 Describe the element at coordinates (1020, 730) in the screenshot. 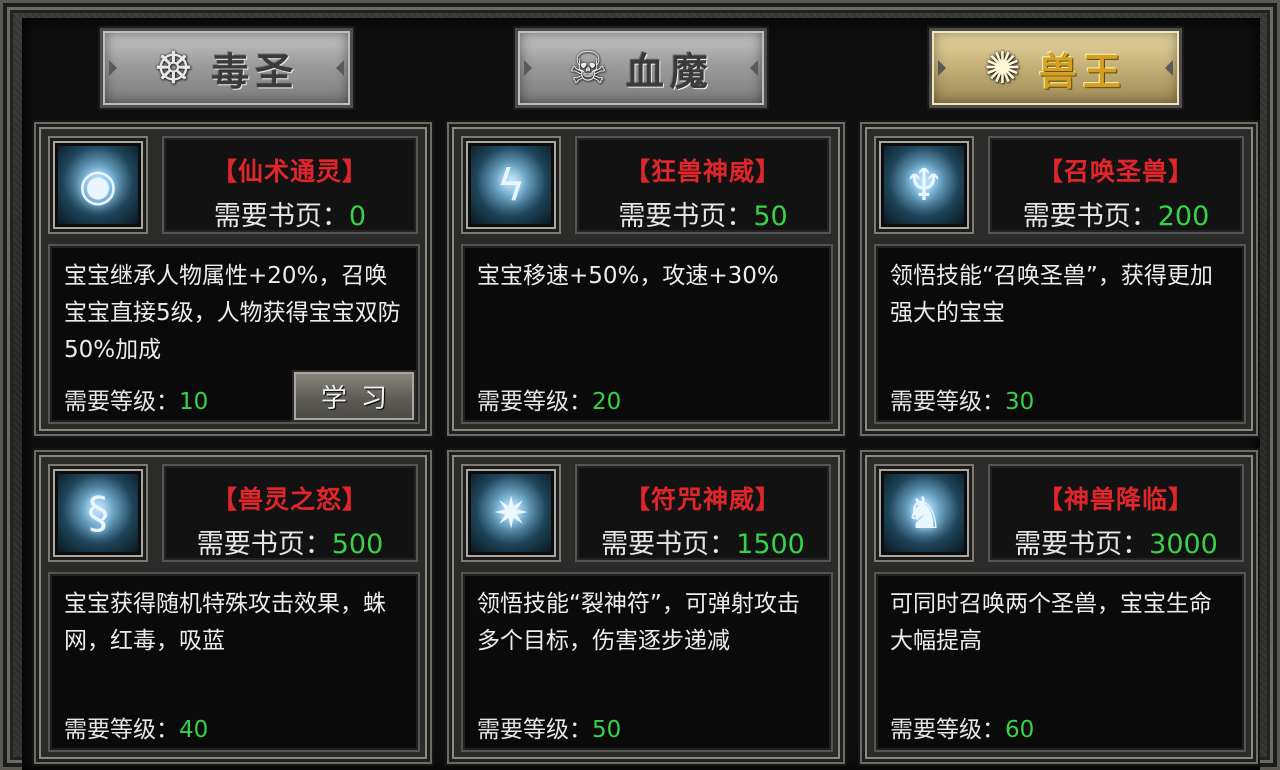

I see `required-level-value: 60` at that location.